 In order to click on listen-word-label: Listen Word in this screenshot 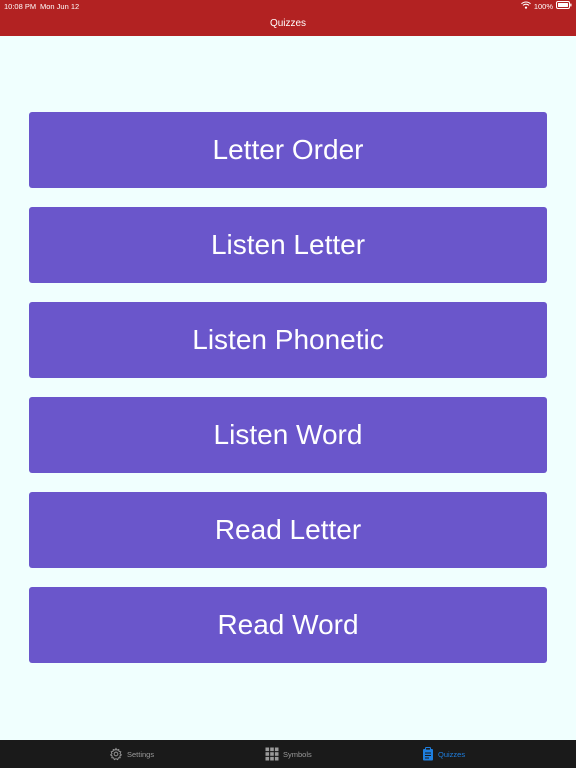, I will do `click(288, 434)`.